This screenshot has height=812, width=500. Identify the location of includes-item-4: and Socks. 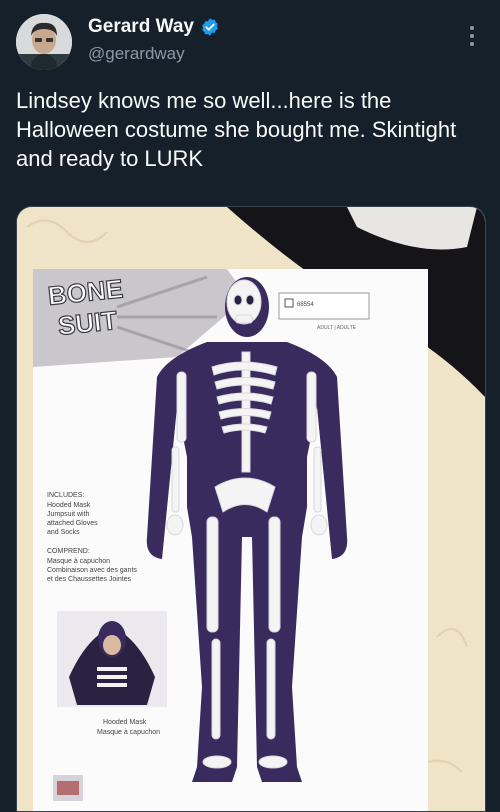
(63, 532).